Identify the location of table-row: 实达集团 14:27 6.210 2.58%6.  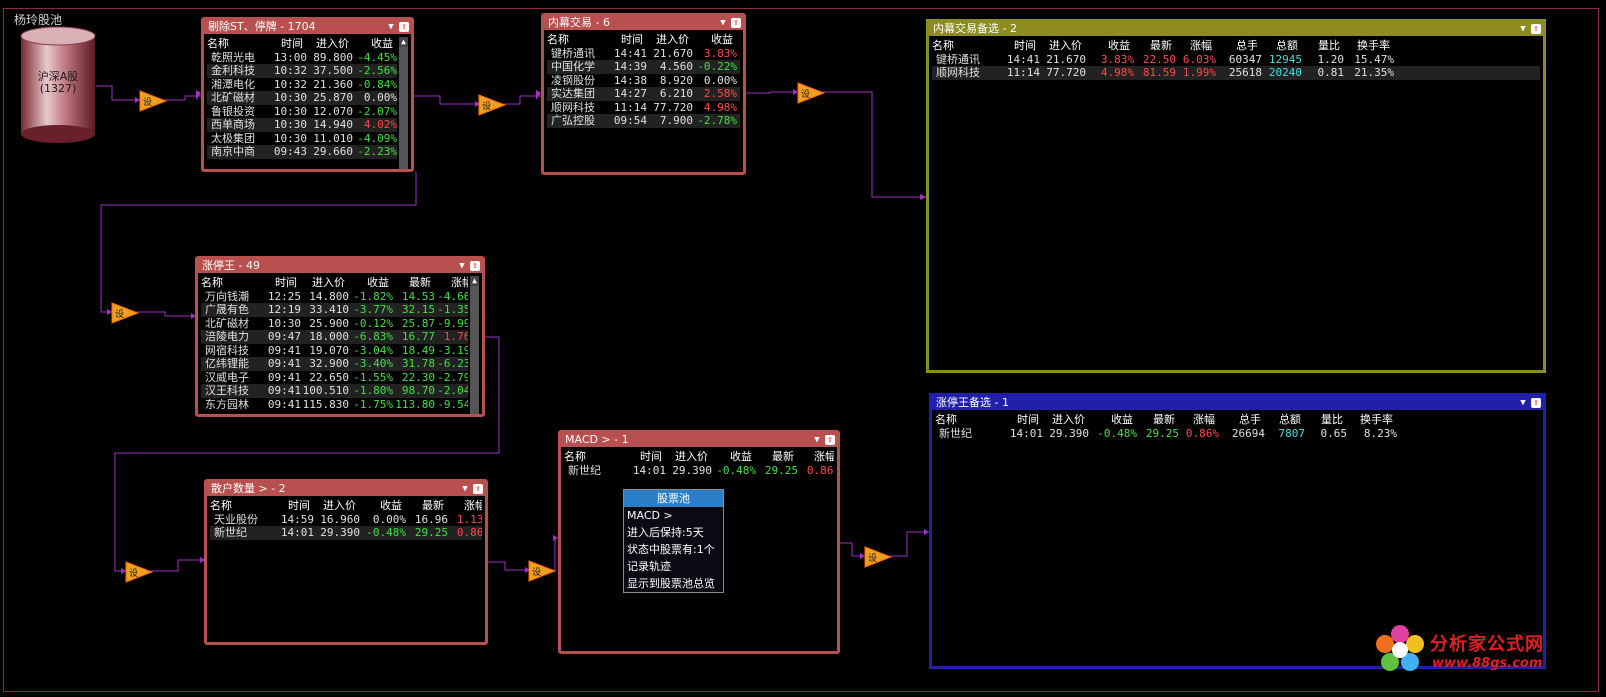
(643, 94).